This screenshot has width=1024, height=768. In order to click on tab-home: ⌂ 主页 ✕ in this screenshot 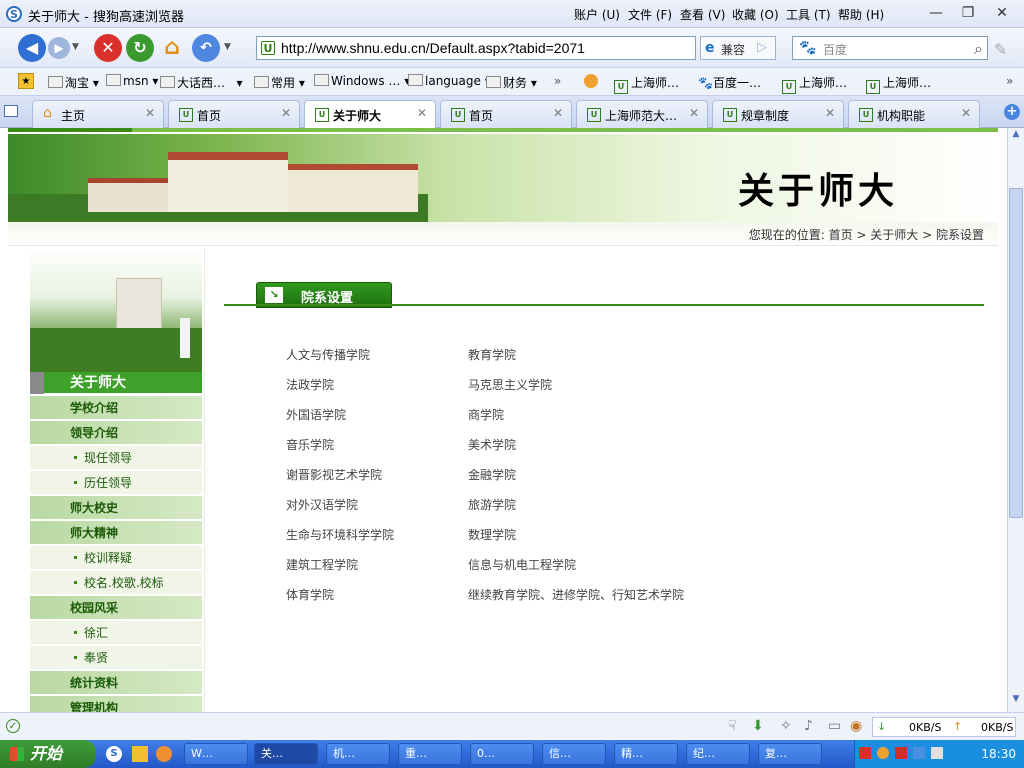, I will do `click(98, 114)`.